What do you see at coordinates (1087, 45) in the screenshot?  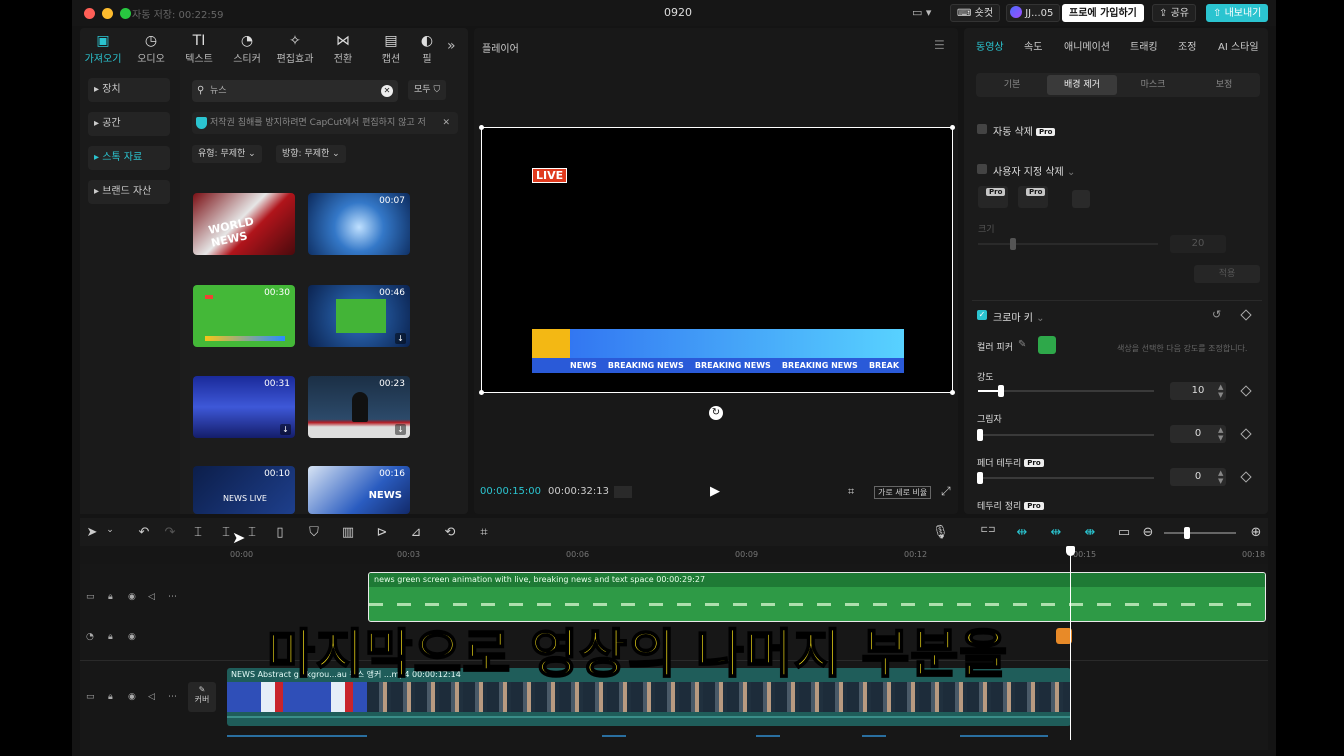 I see `tab-animation: 애니메이션` at bounding box center [1087, 45].